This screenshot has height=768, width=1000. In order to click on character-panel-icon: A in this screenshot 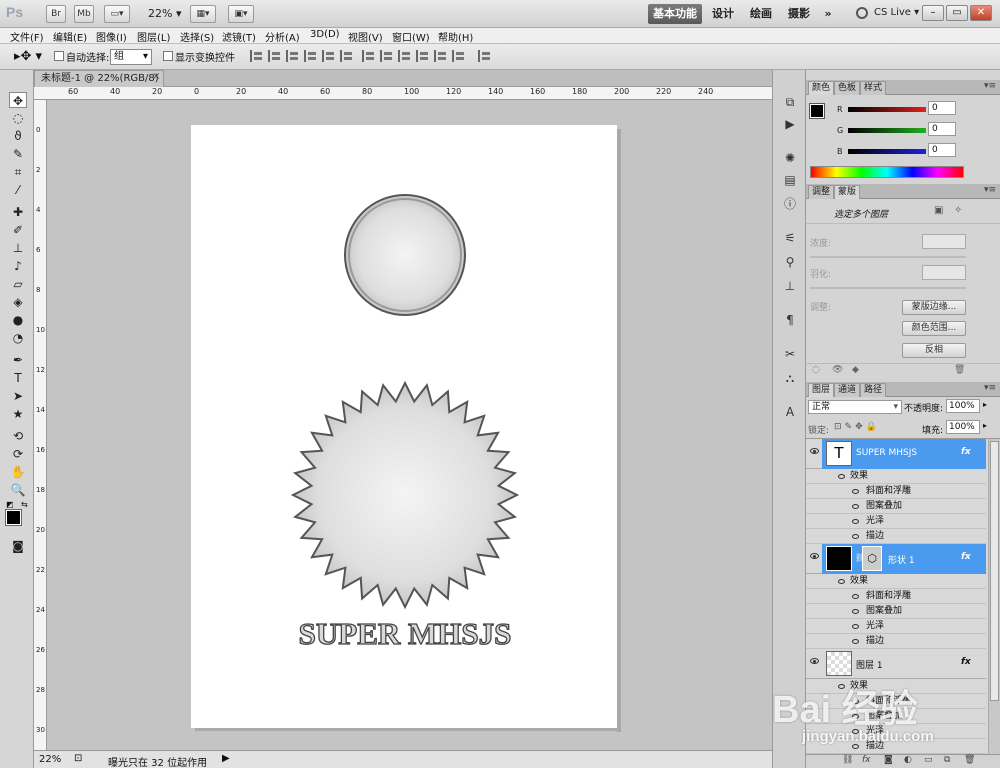, I will do `click(790, 412)`.